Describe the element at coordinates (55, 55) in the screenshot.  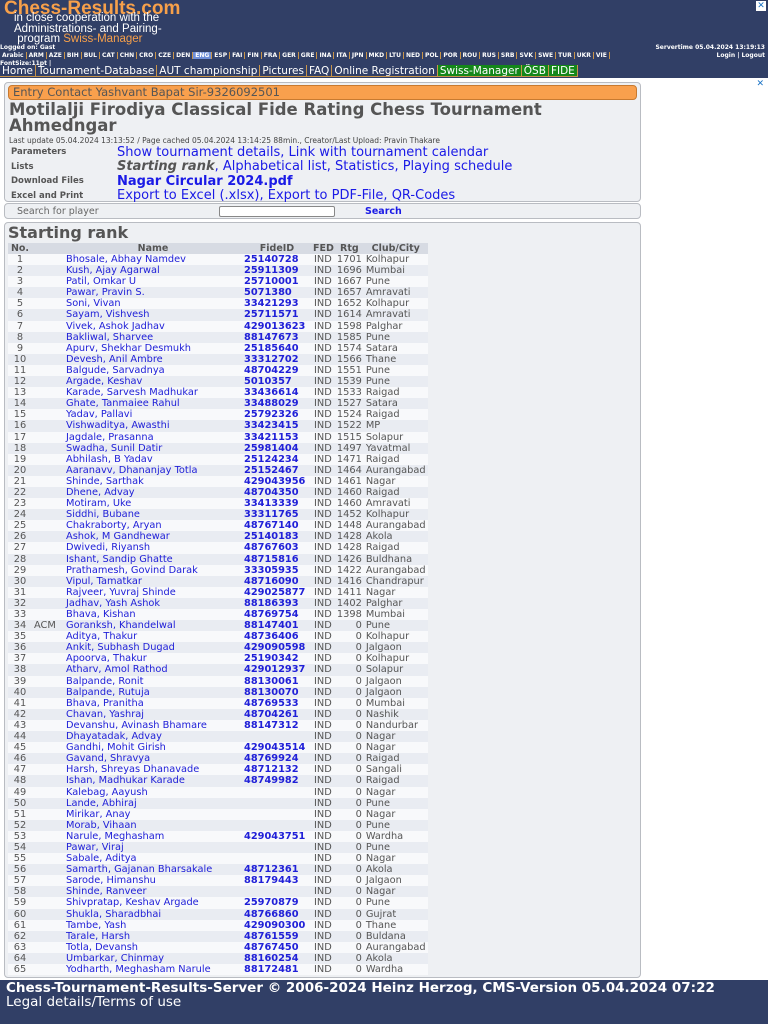
I see `language-aze: AZE` at that location.